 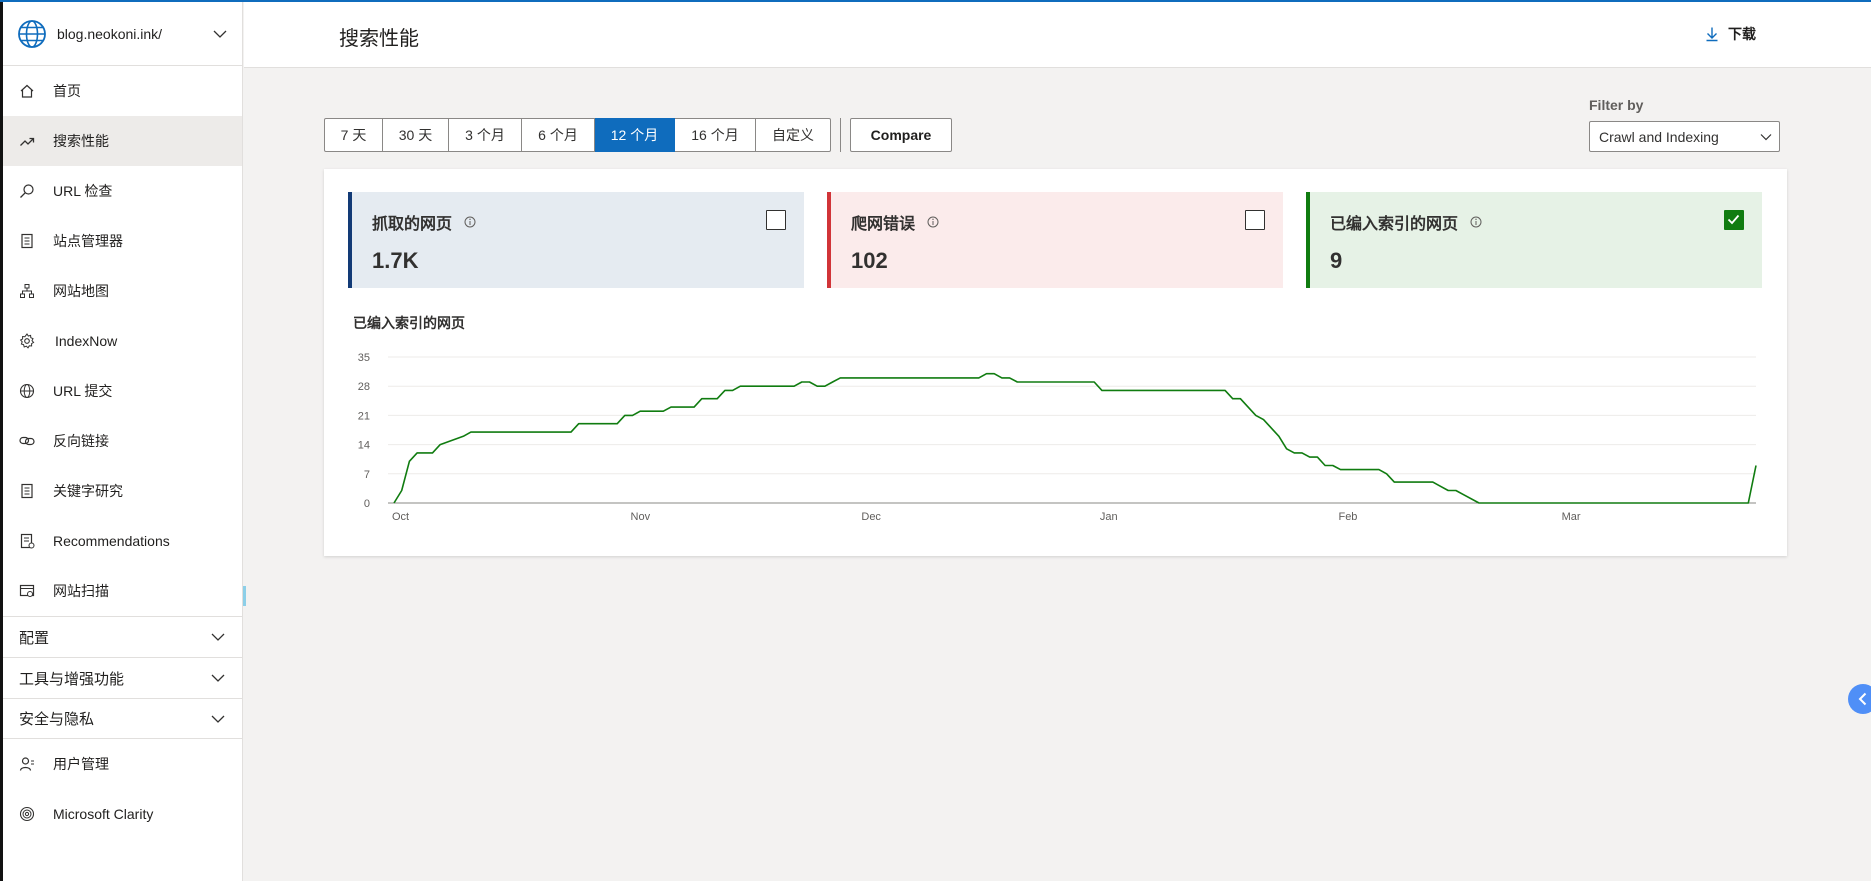 I want to click on y-tick-label: 35, so click(x=364, y=358).